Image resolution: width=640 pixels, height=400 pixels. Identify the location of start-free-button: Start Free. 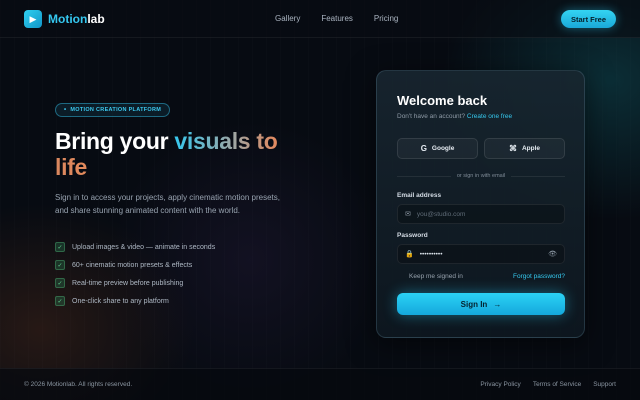
(588, 19).